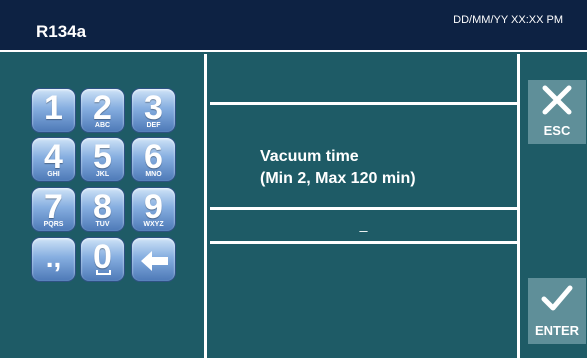  Describe the element at coordinates (53, 224) in the screenshot. I see `key-letters: PQRS` at that location.